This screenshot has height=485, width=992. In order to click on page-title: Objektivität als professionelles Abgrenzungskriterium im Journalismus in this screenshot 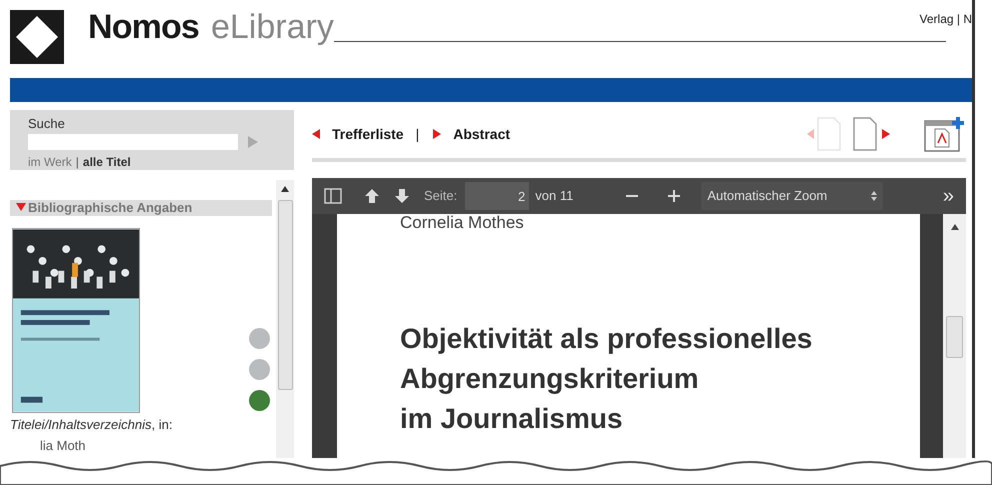, I will do `click(607, 379)`.